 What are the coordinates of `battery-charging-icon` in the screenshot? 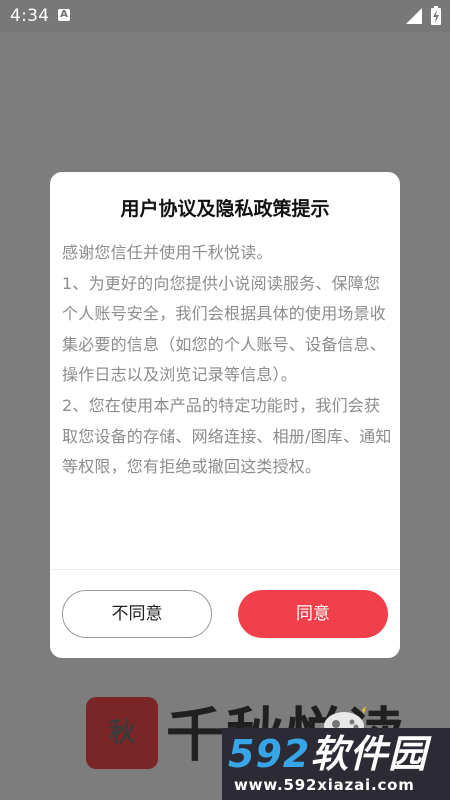 It's located at (436, 15).